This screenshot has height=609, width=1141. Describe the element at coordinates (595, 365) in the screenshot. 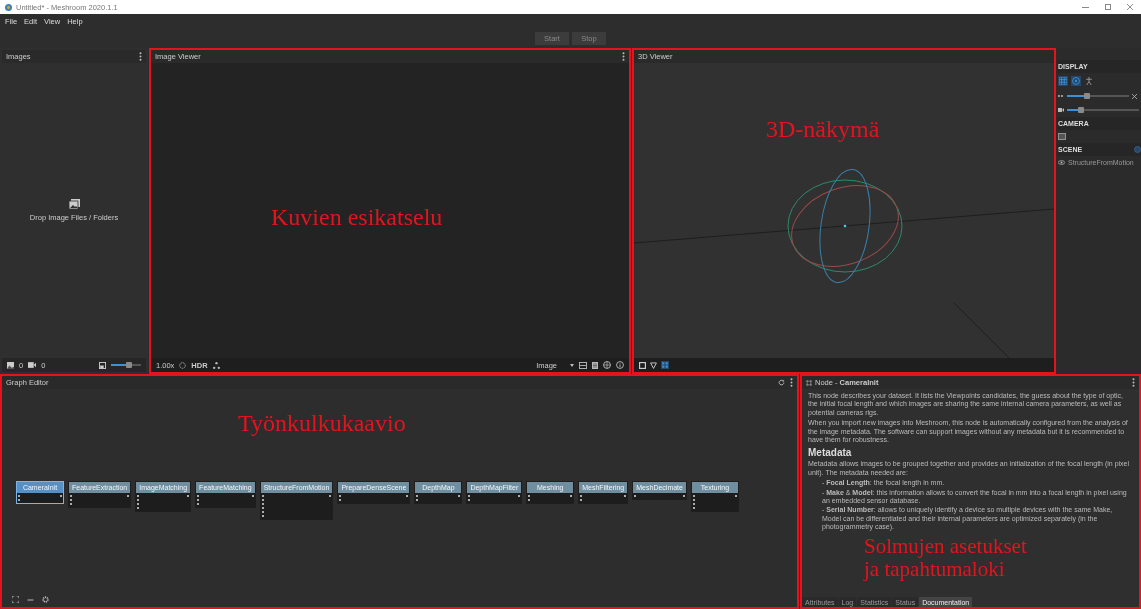

I see `metadata-icon` at that location.